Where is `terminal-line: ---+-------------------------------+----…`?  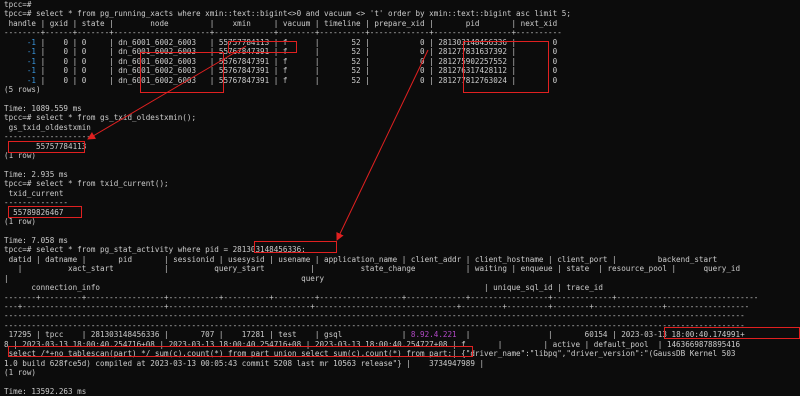
terminal-line: ---+-------------------------------+----… is located at coordinates (377, 306).